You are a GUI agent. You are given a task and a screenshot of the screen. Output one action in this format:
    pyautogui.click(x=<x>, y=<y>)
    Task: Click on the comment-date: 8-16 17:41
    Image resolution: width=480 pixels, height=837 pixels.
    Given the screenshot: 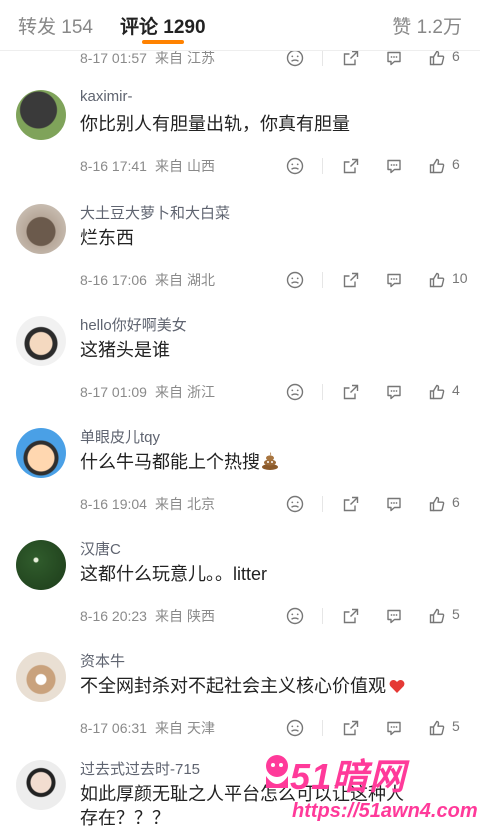 What is the action you would take?
    pyautogui.click(x=113, y=166)
    